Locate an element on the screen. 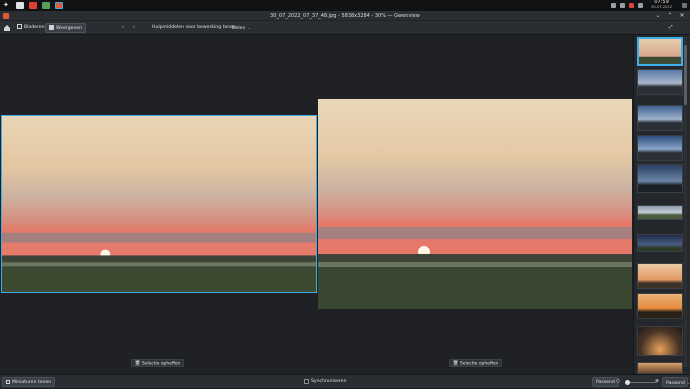 Image resolution: width=690 pixels, height=389 pixels. edit-tools-button: Hulpmiddelen voor bewerking tonen is located at coordinates (194, 28).